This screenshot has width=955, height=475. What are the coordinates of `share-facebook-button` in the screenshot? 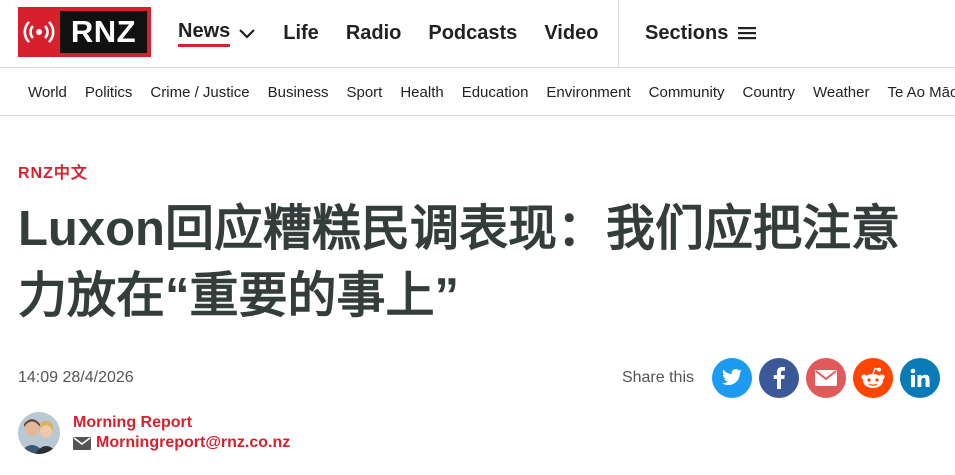 It's located at (779, 378).